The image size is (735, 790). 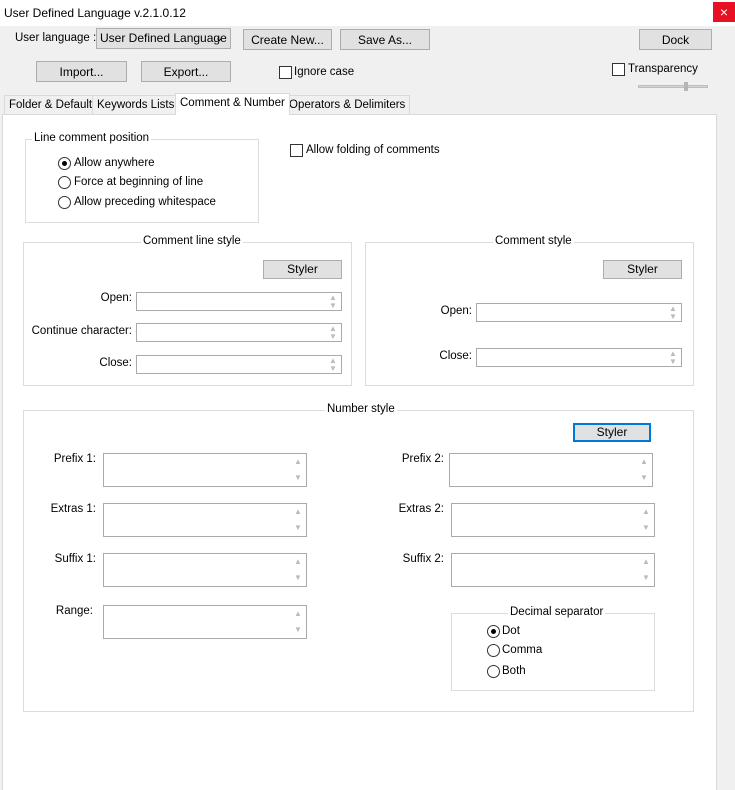 What do you see at coordinates (285, 72) in the screenshot?
I see `ignore-case-checkbox` at bounding box center [285, 72].